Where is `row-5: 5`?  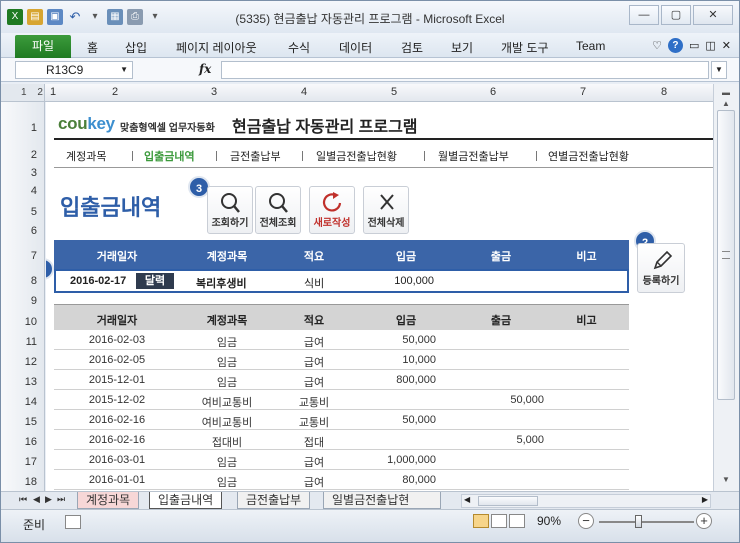 row-5: 5 is located at coordinates (22, 212).